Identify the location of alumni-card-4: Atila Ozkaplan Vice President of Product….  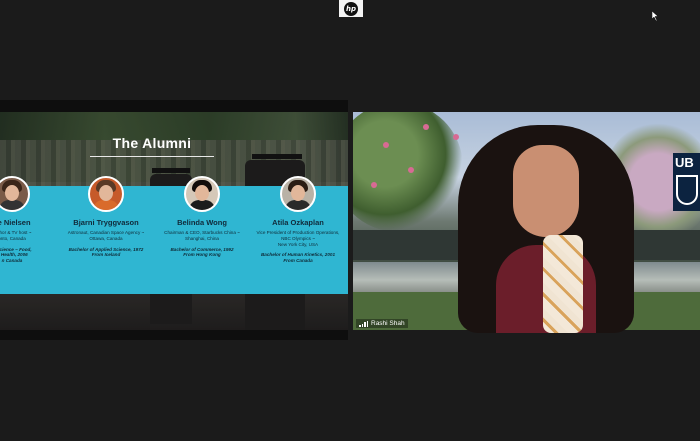
(298, 220).